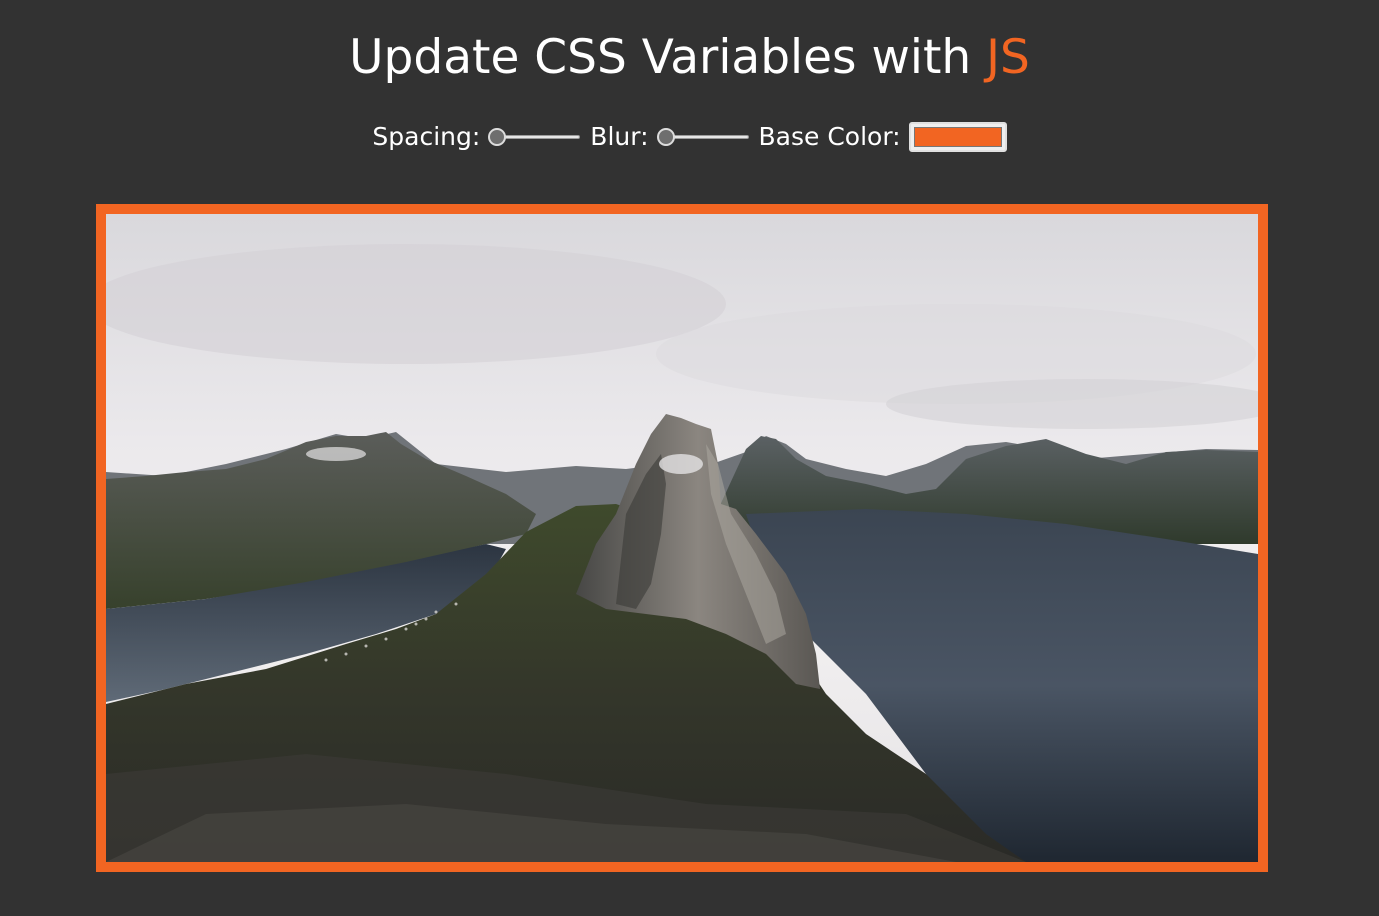 This screenshot has height=916, width=1379. Describe the element at coordinates (426, 136) in the screenshot. I see `spacing-label: Spacing:` at that location.